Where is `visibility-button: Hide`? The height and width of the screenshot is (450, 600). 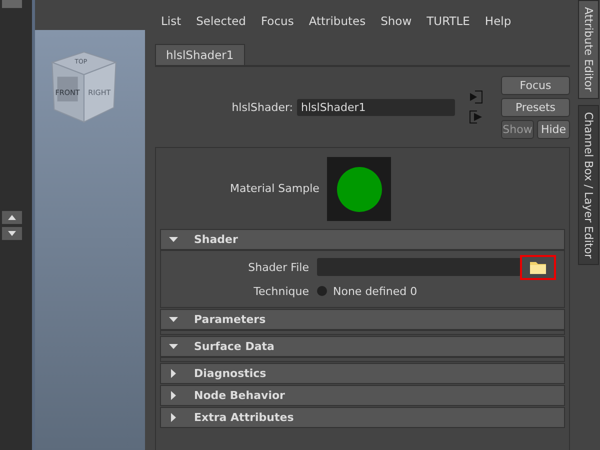 visibility-button: Hide is located at coordinates (553, 129).